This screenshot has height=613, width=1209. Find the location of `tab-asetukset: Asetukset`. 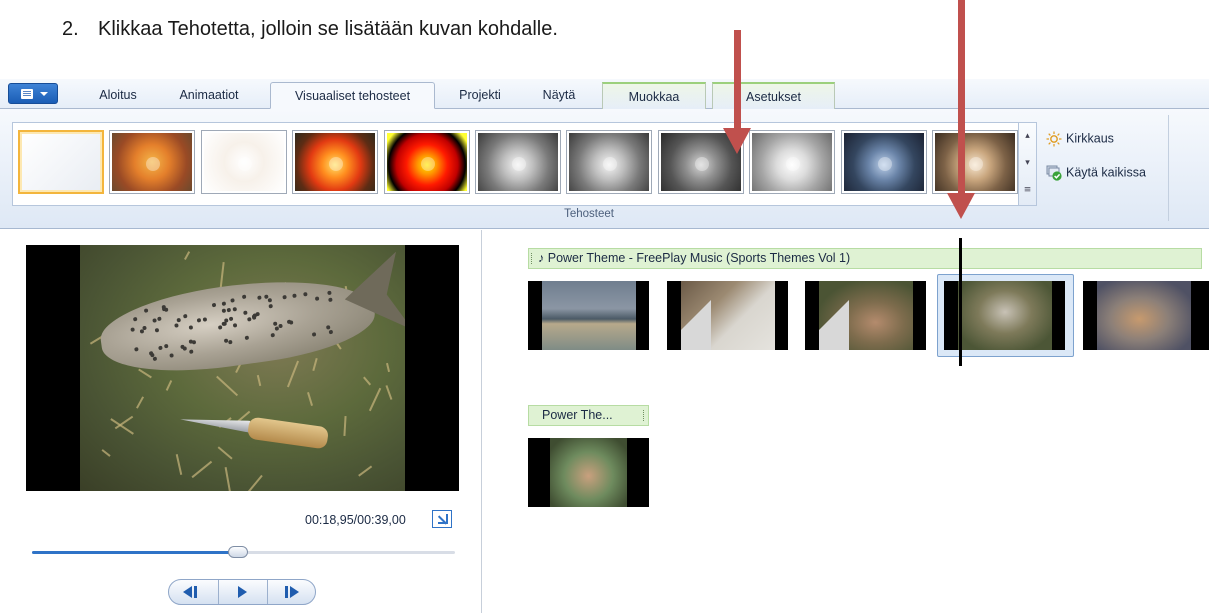

tab-asetukset: Asetukset is located at coordinates (773, 95).